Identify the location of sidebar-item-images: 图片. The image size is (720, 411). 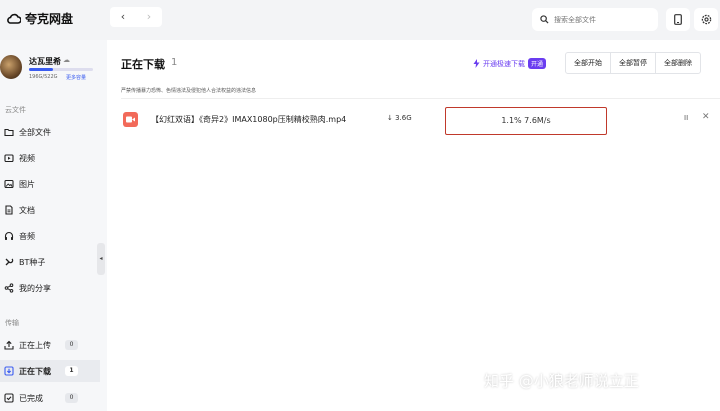
(50, 184).